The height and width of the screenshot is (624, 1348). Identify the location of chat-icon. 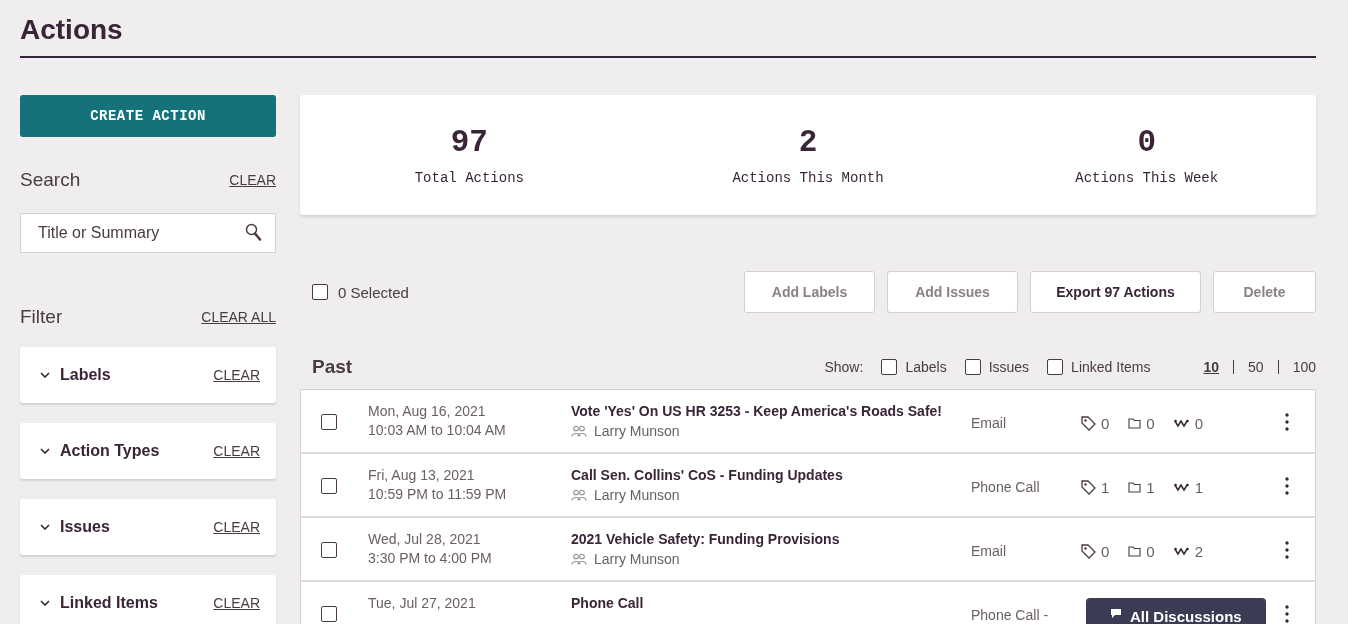
(1116, 613).